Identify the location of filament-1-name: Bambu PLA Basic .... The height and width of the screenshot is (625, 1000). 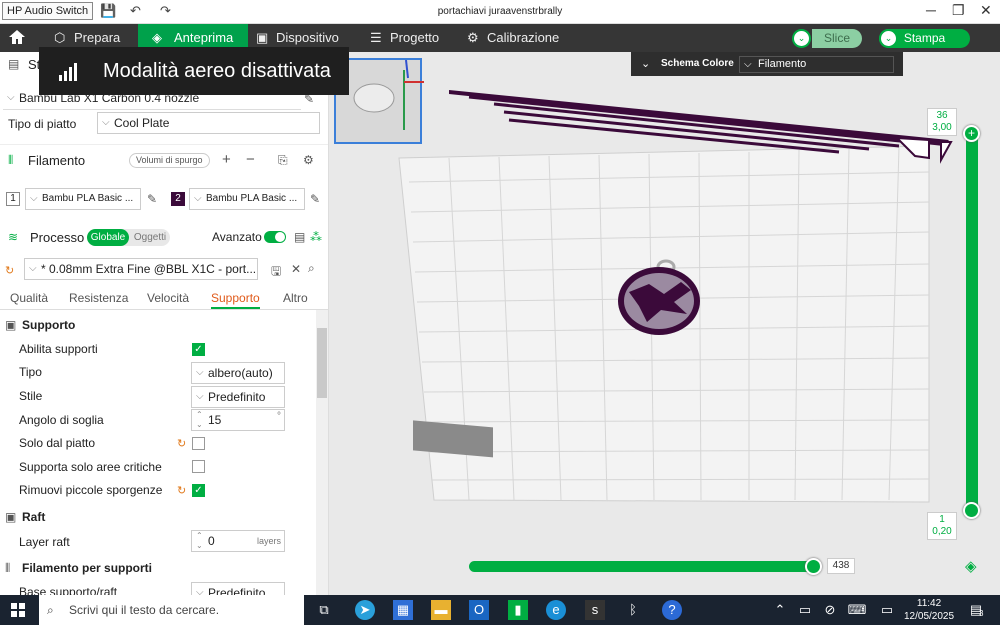
(88, 198).